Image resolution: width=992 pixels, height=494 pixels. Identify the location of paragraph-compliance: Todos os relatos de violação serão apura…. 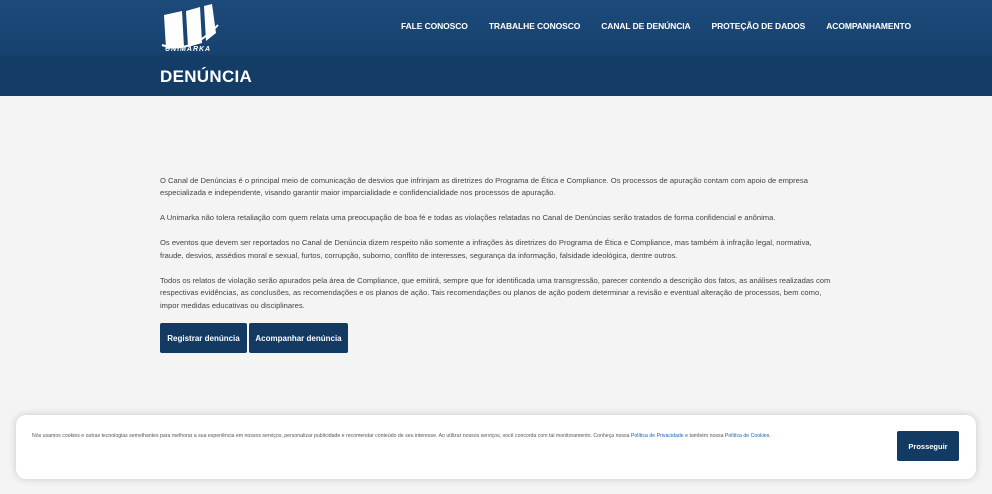
(495, 292).